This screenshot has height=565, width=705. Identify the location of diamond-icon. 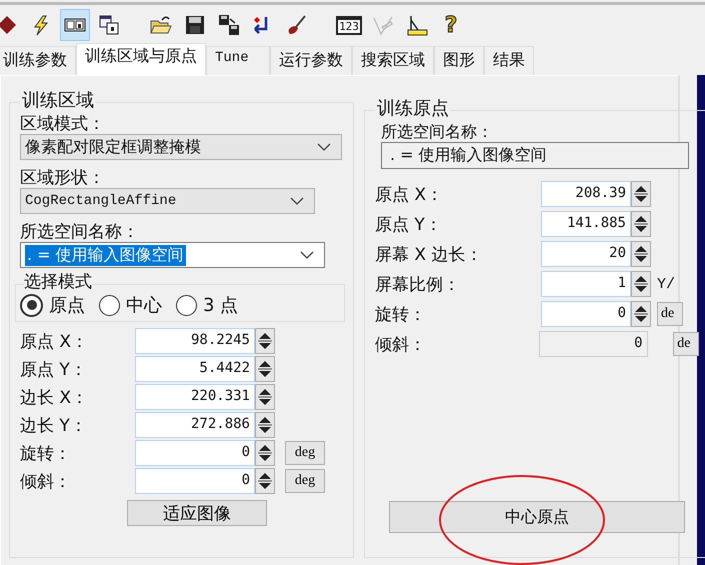
(9, 25).